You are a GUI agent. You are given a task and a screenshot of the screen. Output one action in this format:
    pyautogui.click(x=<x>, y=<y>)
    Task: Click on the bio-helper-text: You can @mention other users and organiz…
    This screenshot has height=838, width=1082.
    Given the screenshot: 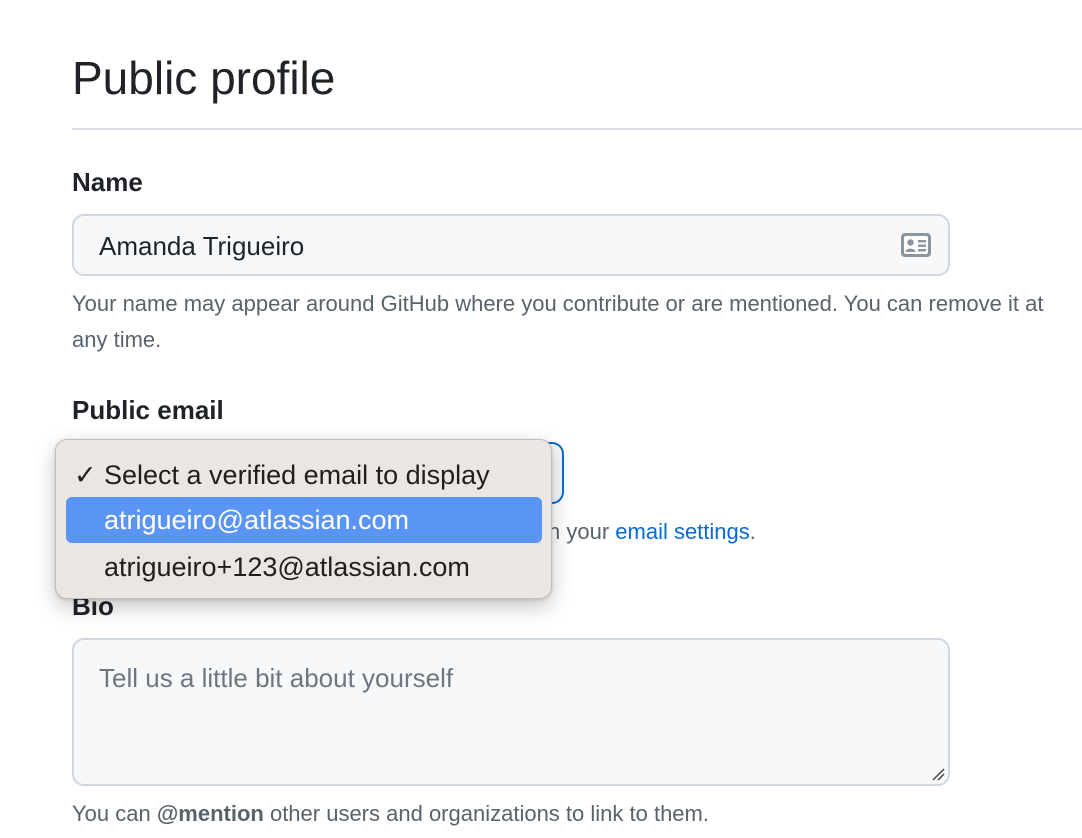 What is the action you would take?
    pyautogui.click(x=390, y=814)
    